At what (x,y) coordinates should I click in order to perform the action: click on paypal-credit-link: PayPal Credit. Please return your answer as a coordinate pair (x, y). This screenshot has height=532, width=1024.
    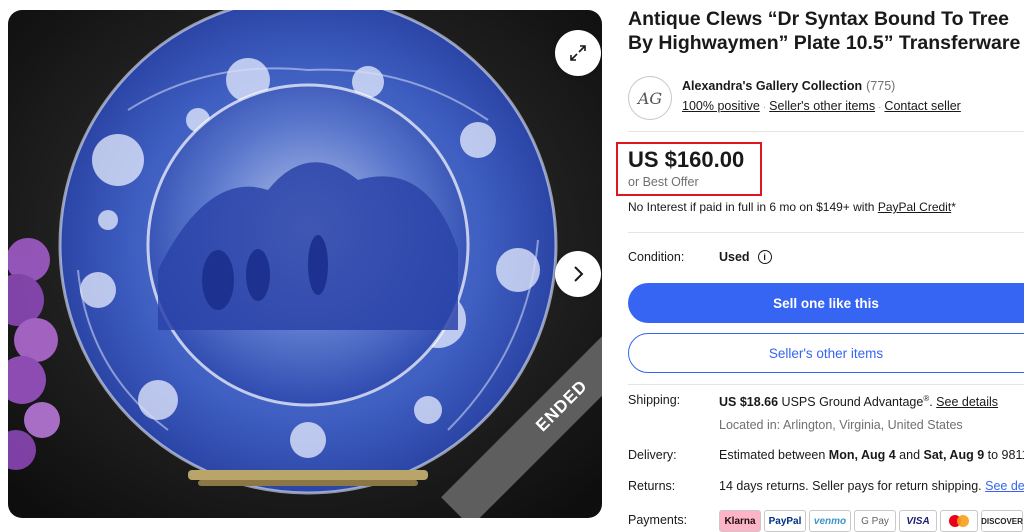
    Looking at the image, I should click on (914, 207).